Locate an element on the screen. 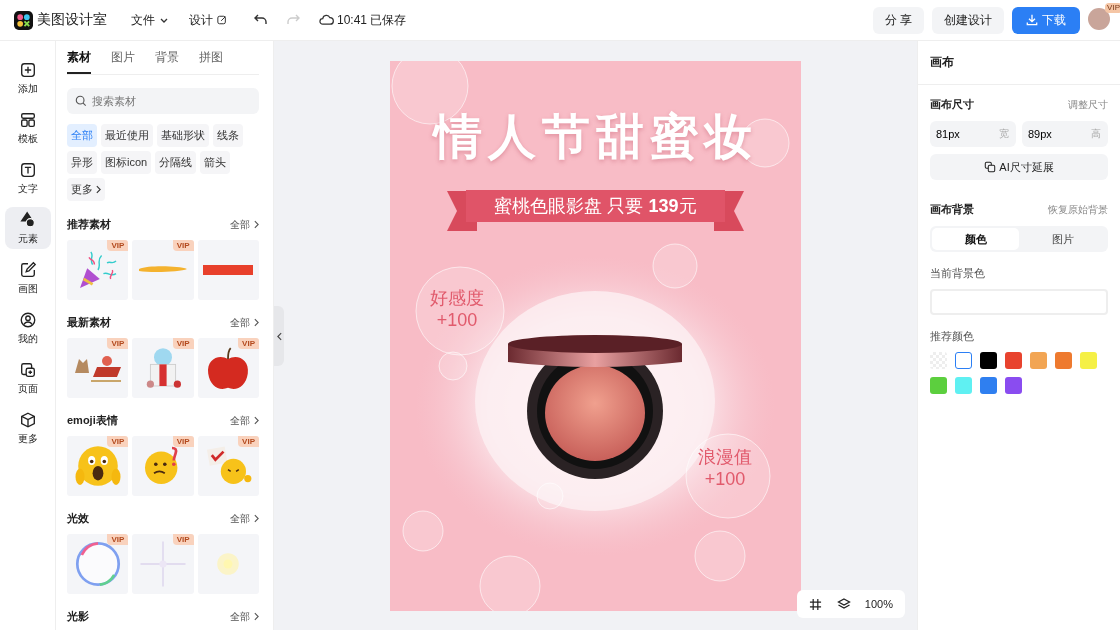  sleigh-drawing is located at coordinates (97, 368).